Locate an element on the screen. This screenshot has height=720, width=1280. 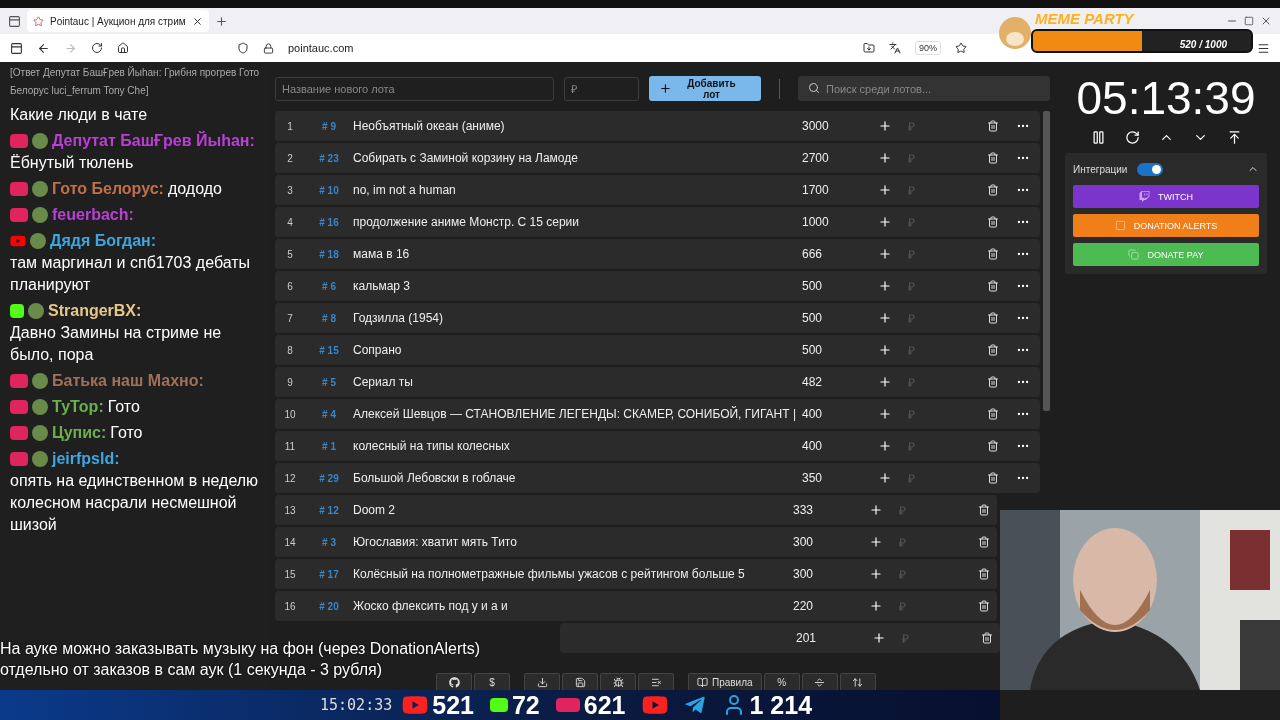
zoom-level: 90% is located at coordinates (928, 48).